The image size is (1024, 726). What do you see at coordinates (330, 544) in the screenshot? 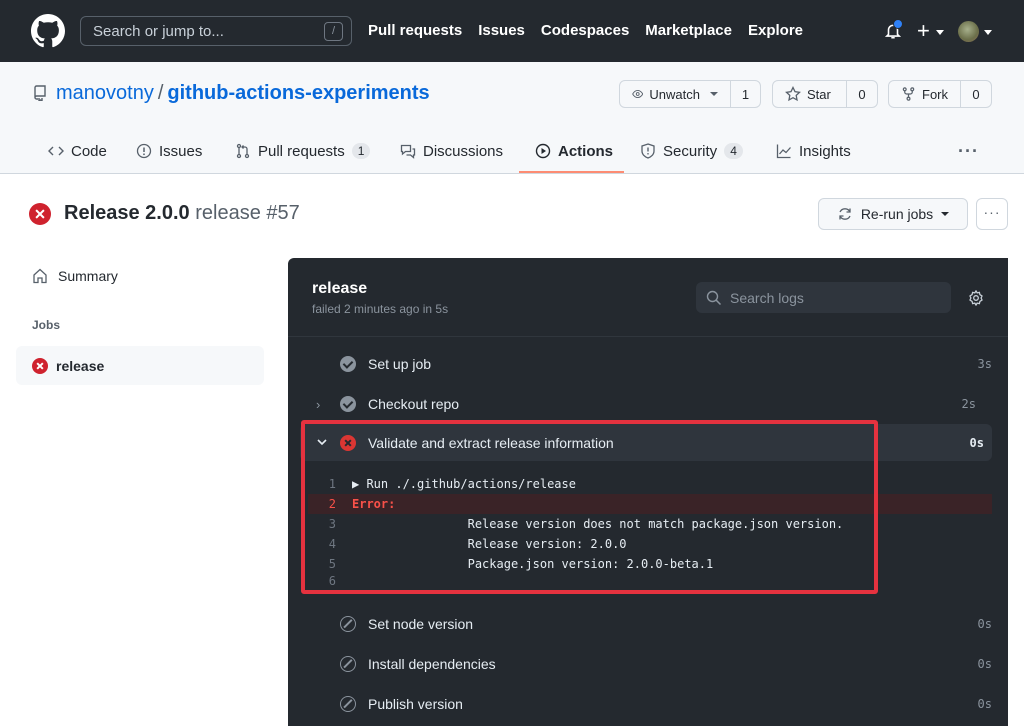
I see `log-line-number: 4` at bounding box center [330, 544].